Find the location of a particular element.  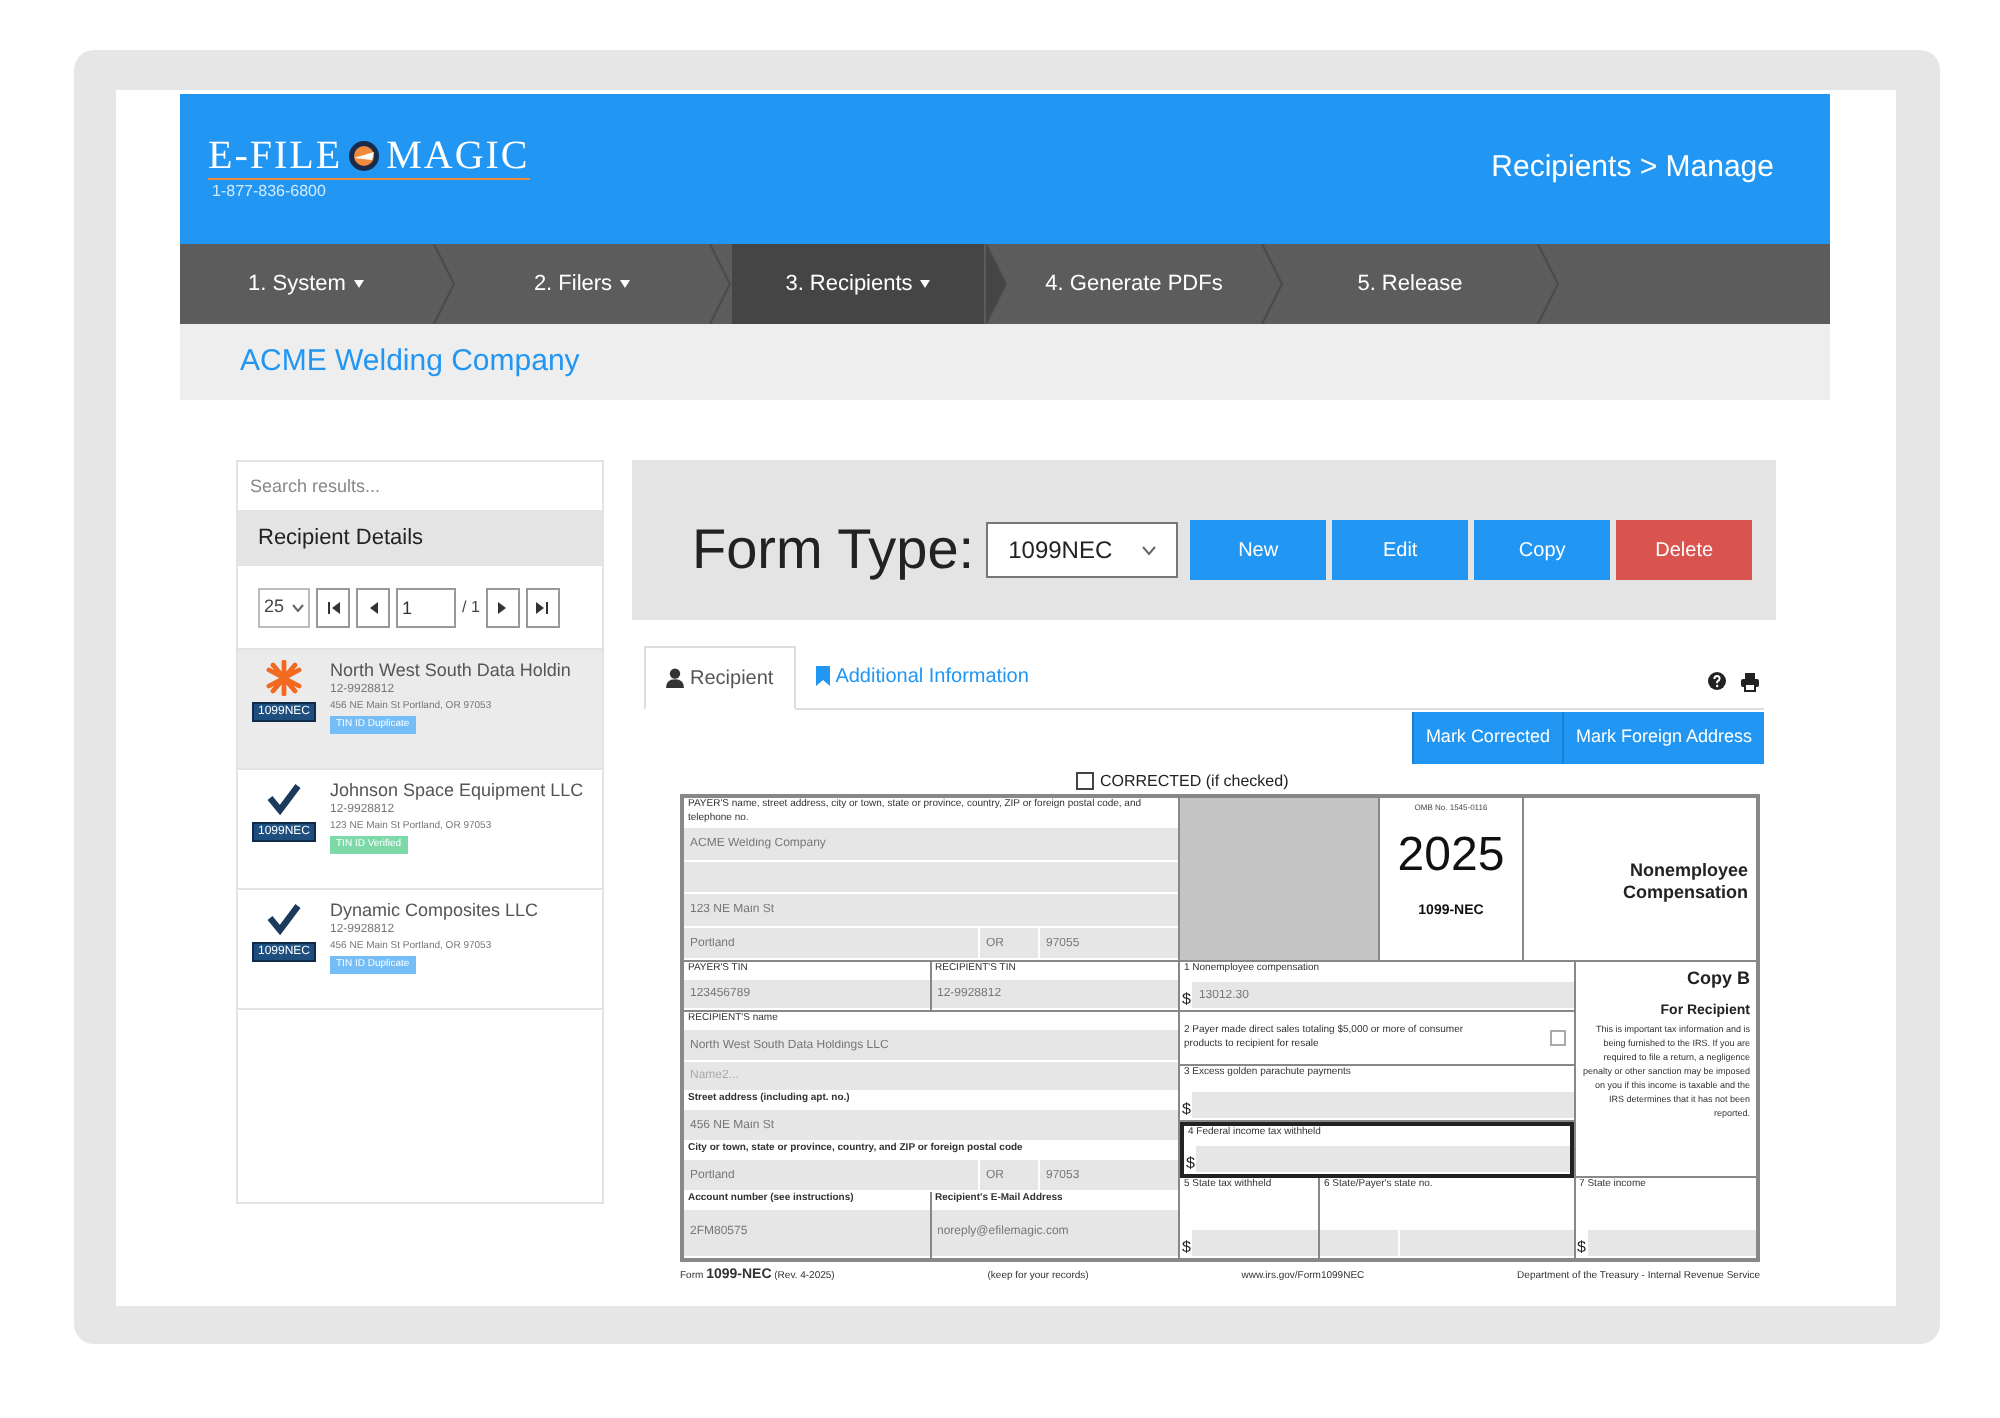

panel-title: Recipient Details is located at coordinates (341, 538).